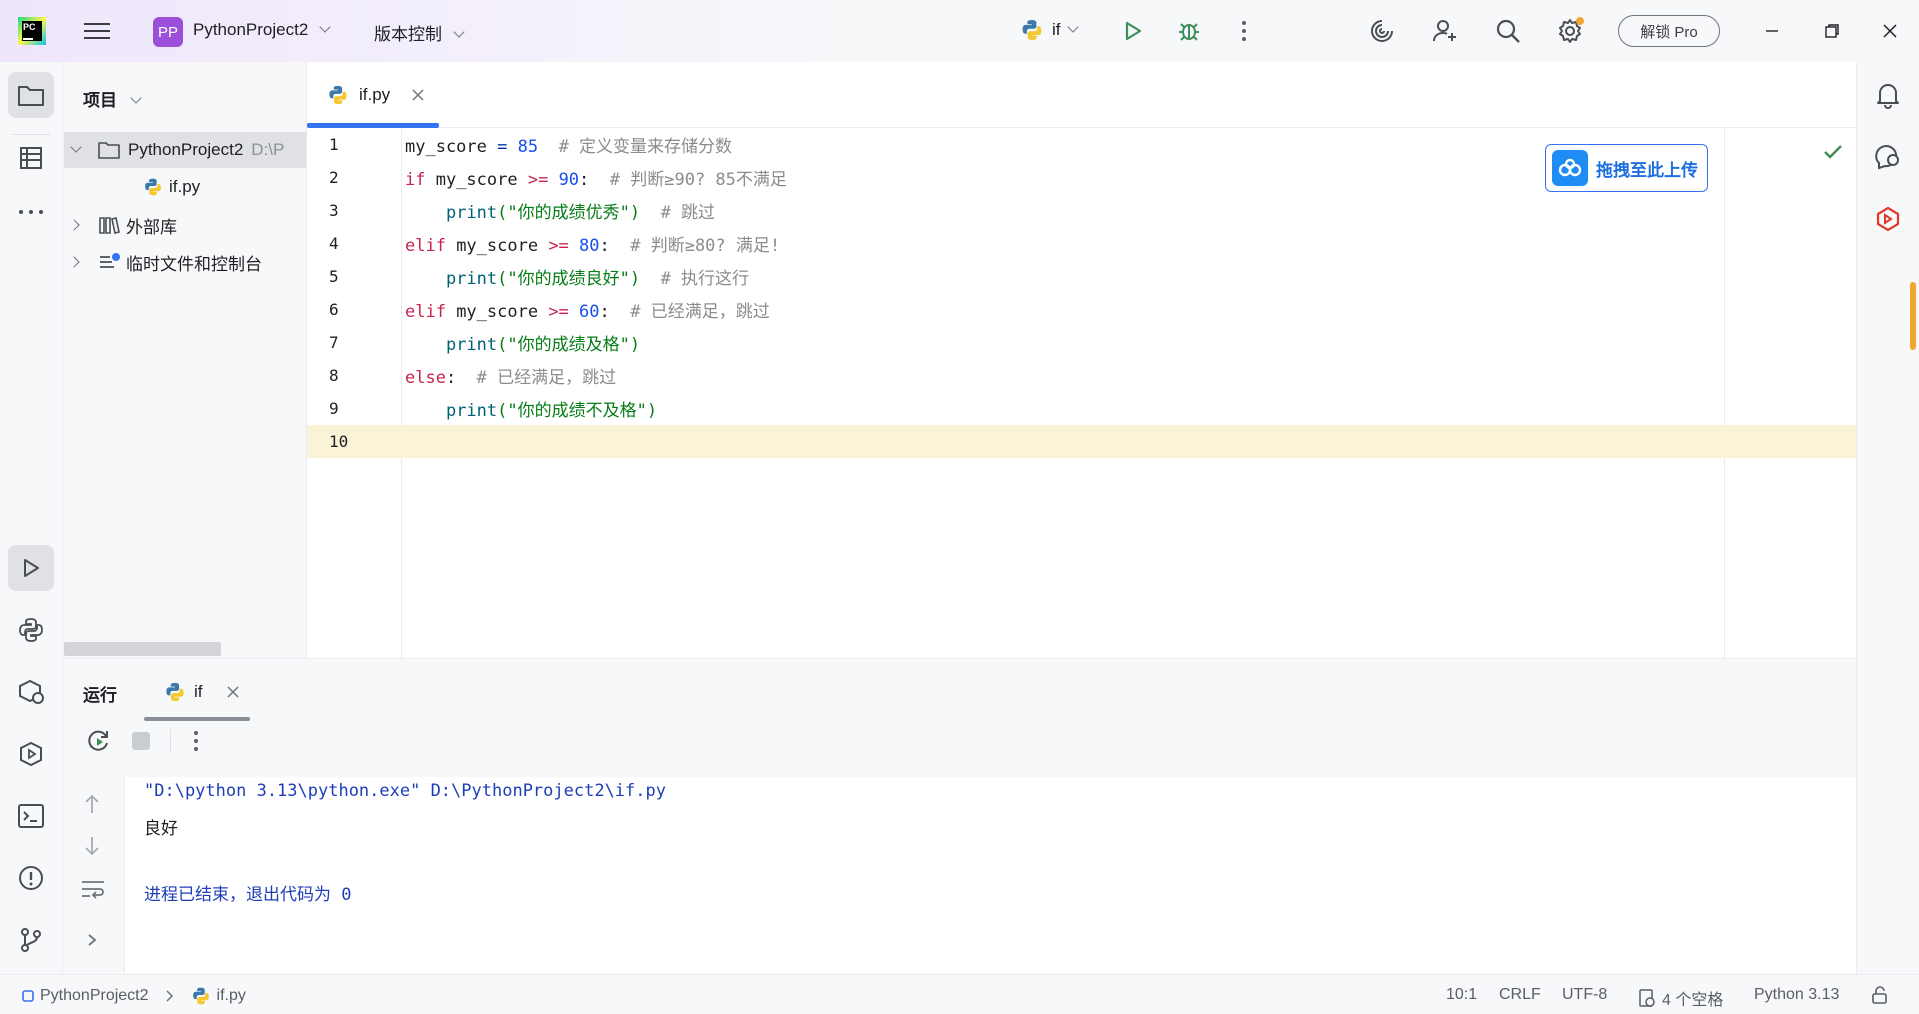  I want to click on code-text: elif my_score >= 80: # 判断≥80? 满足!, so click(593, 246).